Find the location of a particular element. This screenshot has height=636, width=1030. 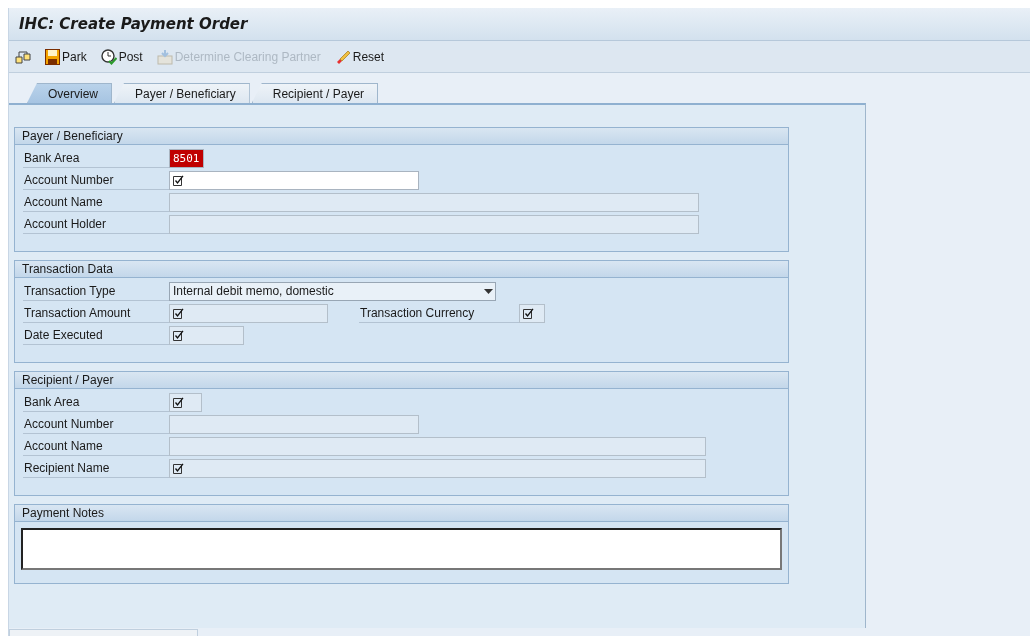

section-title: Transaction Data is located at coordinates (67, 269).